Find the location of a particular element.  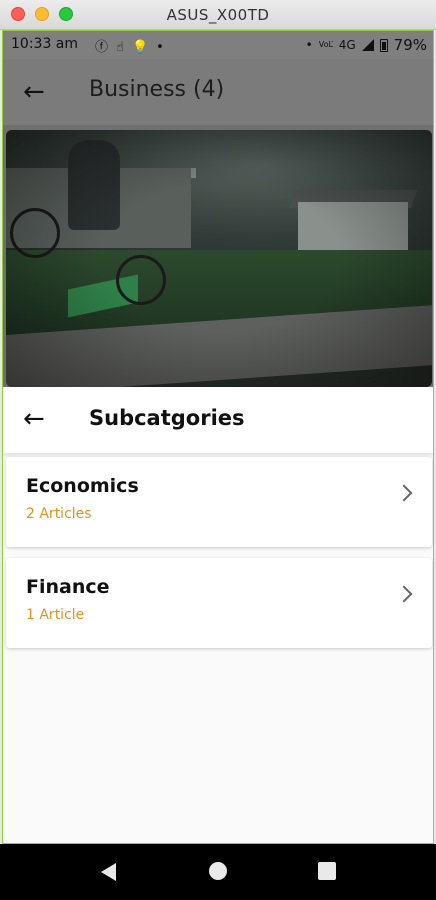

app-bar: ← Business (4) is located at coordinates (218, 92).